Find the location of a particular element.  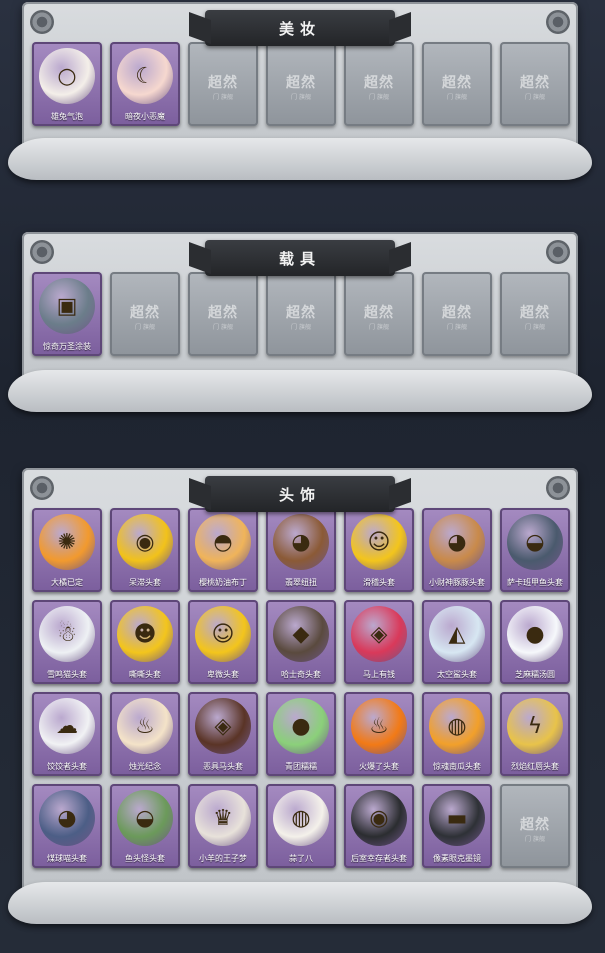

item-label: 烈焰红唇头套 is located at coordinates (535, 766).